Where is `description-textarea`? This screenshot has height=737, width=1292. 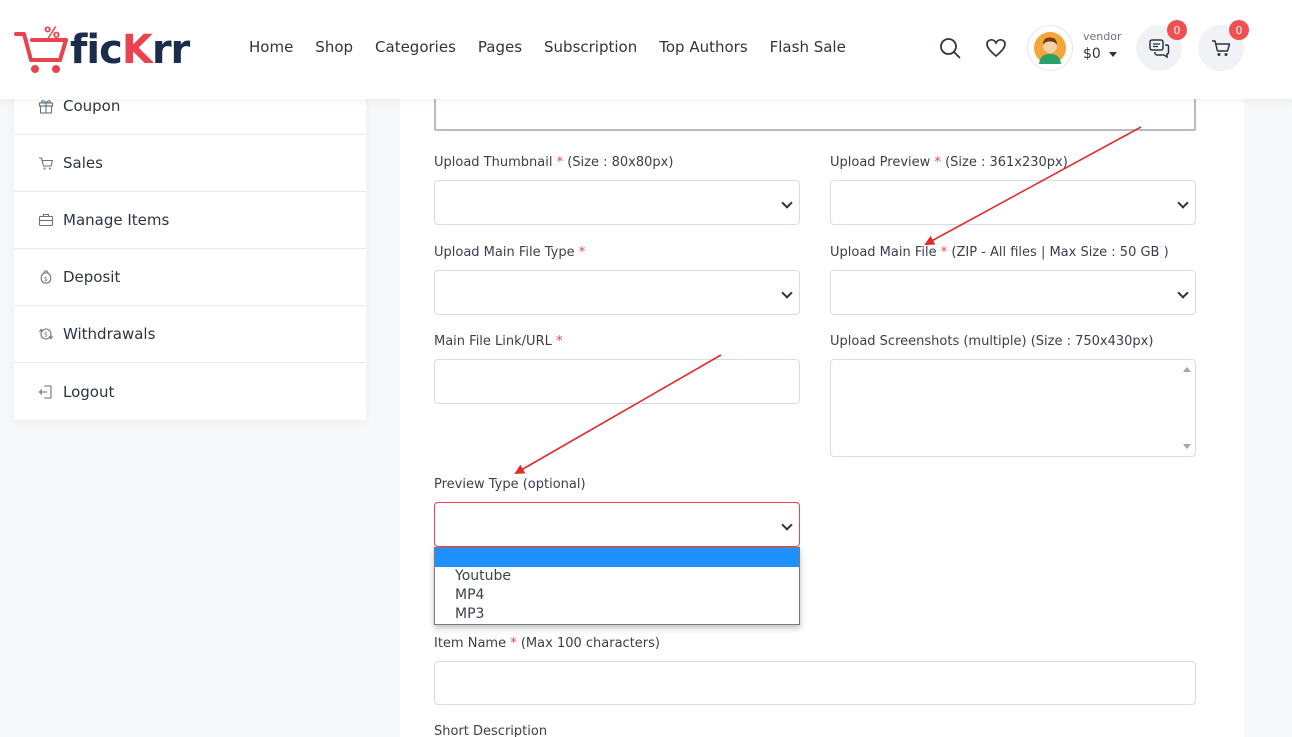
description-textarea is located at coordinates (815, 113).